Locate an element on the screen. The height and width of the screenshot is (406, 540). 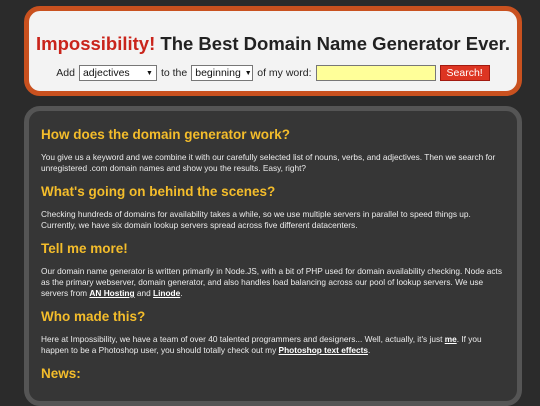
search-button: Search! is located at coordinates (464, 73).